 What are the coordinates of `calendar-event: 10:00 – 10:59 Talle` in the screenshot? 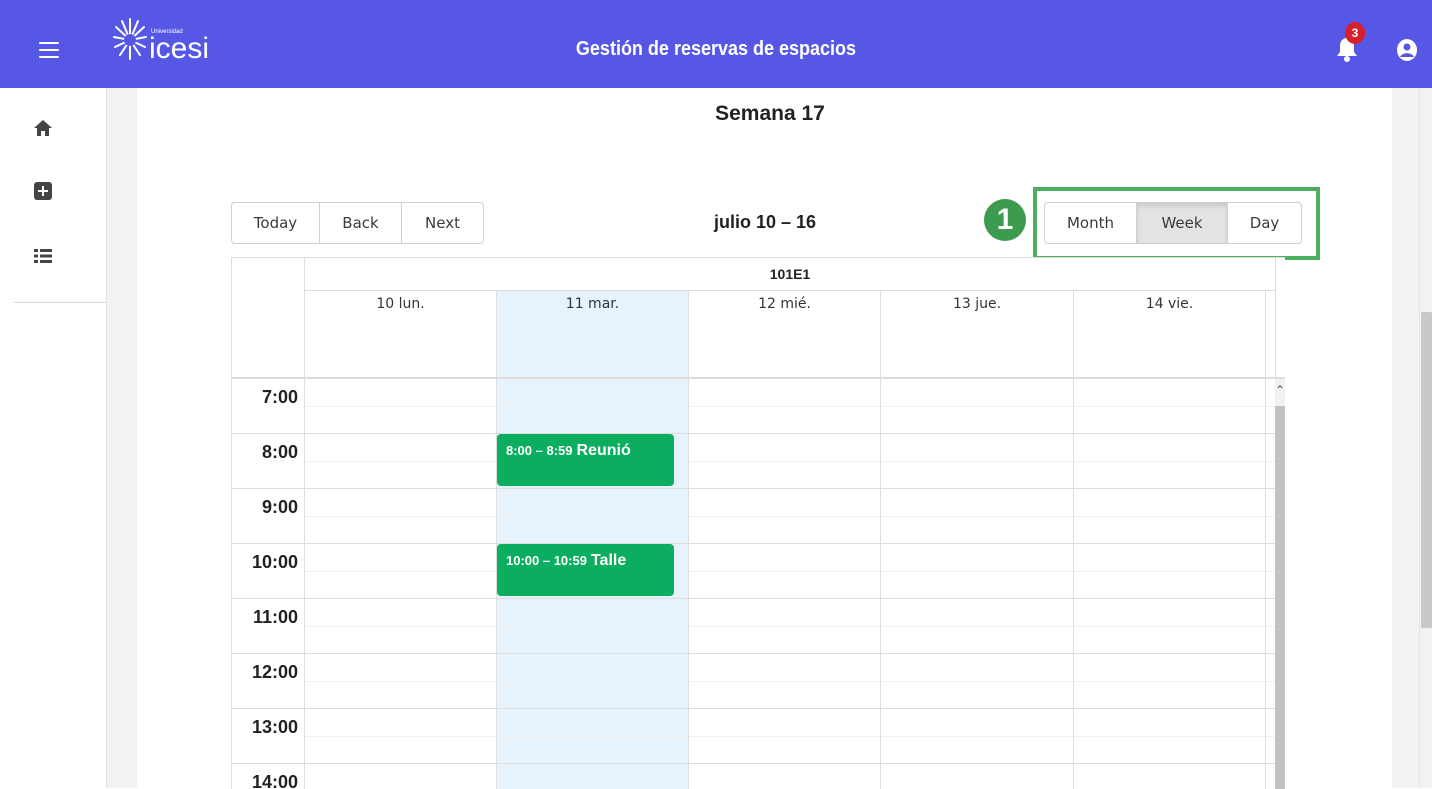 It's located at (585, 570).